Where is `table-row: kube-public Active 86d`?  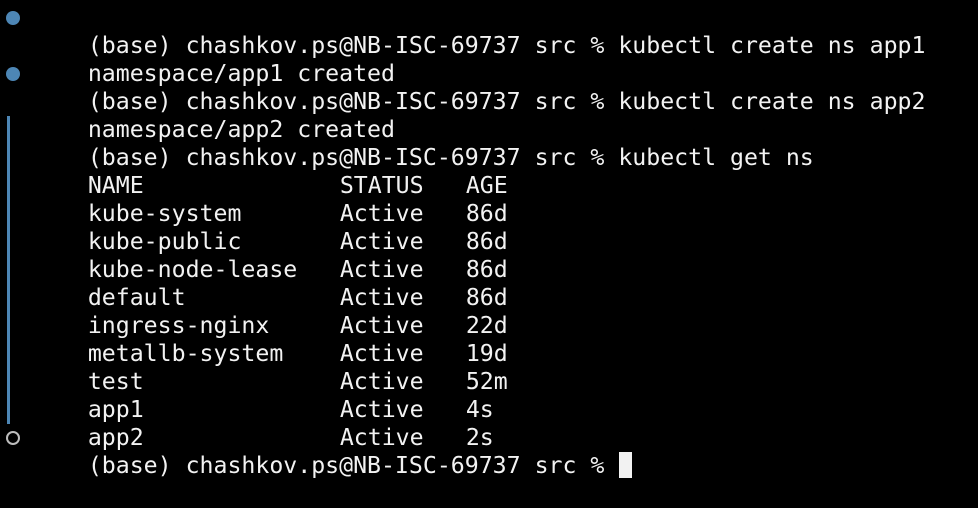
table-row: kube-public Active 86d is located at coordinates (489, 227).